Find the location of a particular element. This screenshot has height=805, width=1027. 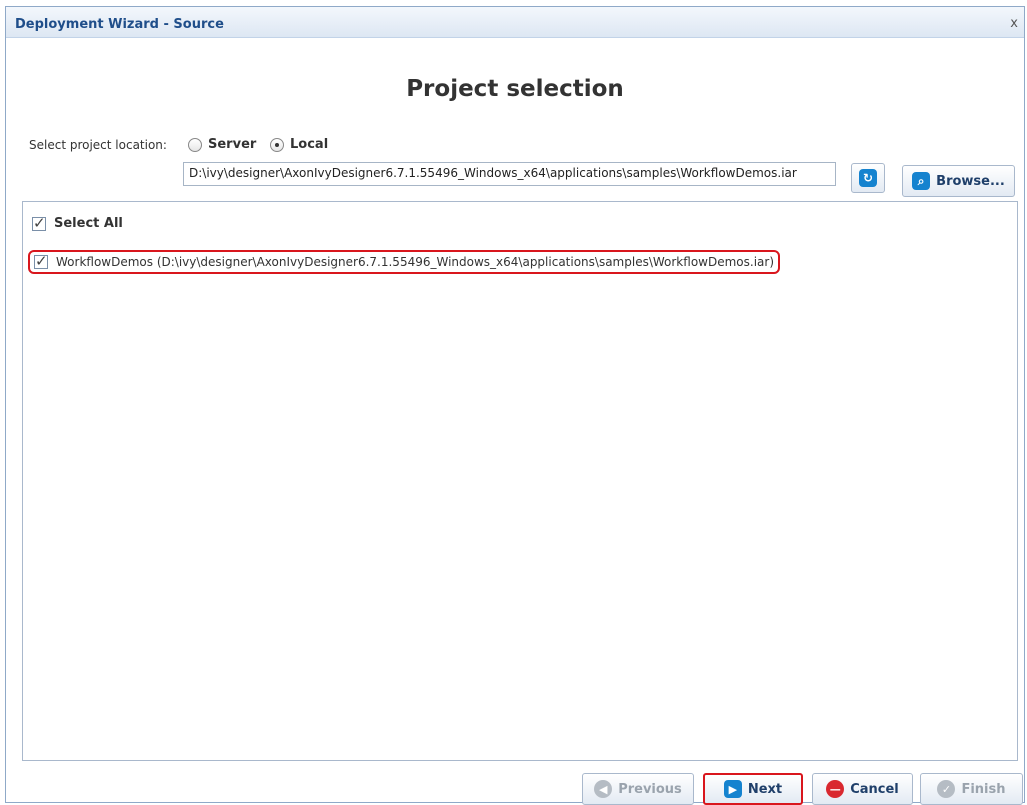

select-all-checkbox: Select All is located at coordinates (77, 223).